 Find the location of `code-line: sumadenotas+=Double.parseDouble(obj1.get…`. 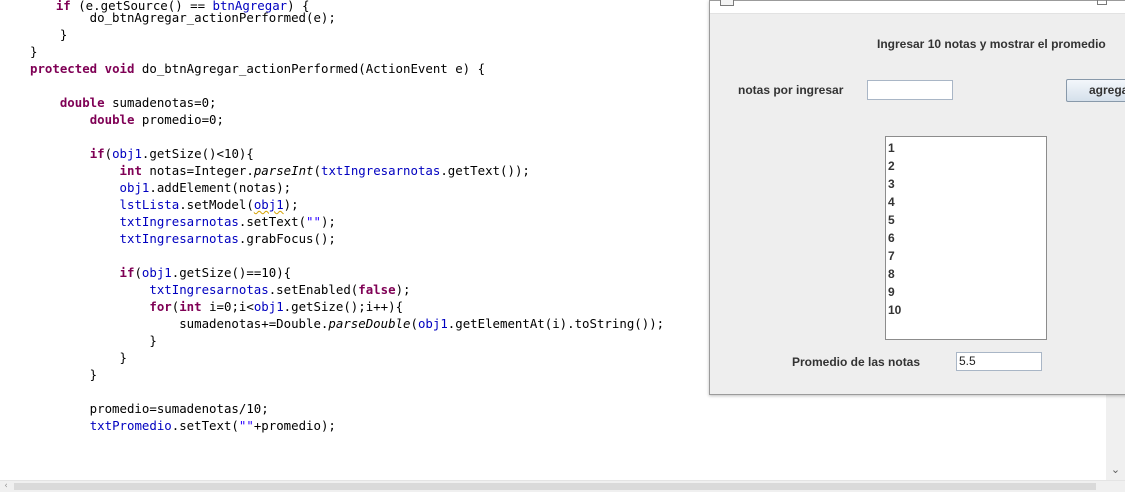

code-line: sumadenotas+=Double.parseDouble(obj1.get… is located at coordinates (347, 323).